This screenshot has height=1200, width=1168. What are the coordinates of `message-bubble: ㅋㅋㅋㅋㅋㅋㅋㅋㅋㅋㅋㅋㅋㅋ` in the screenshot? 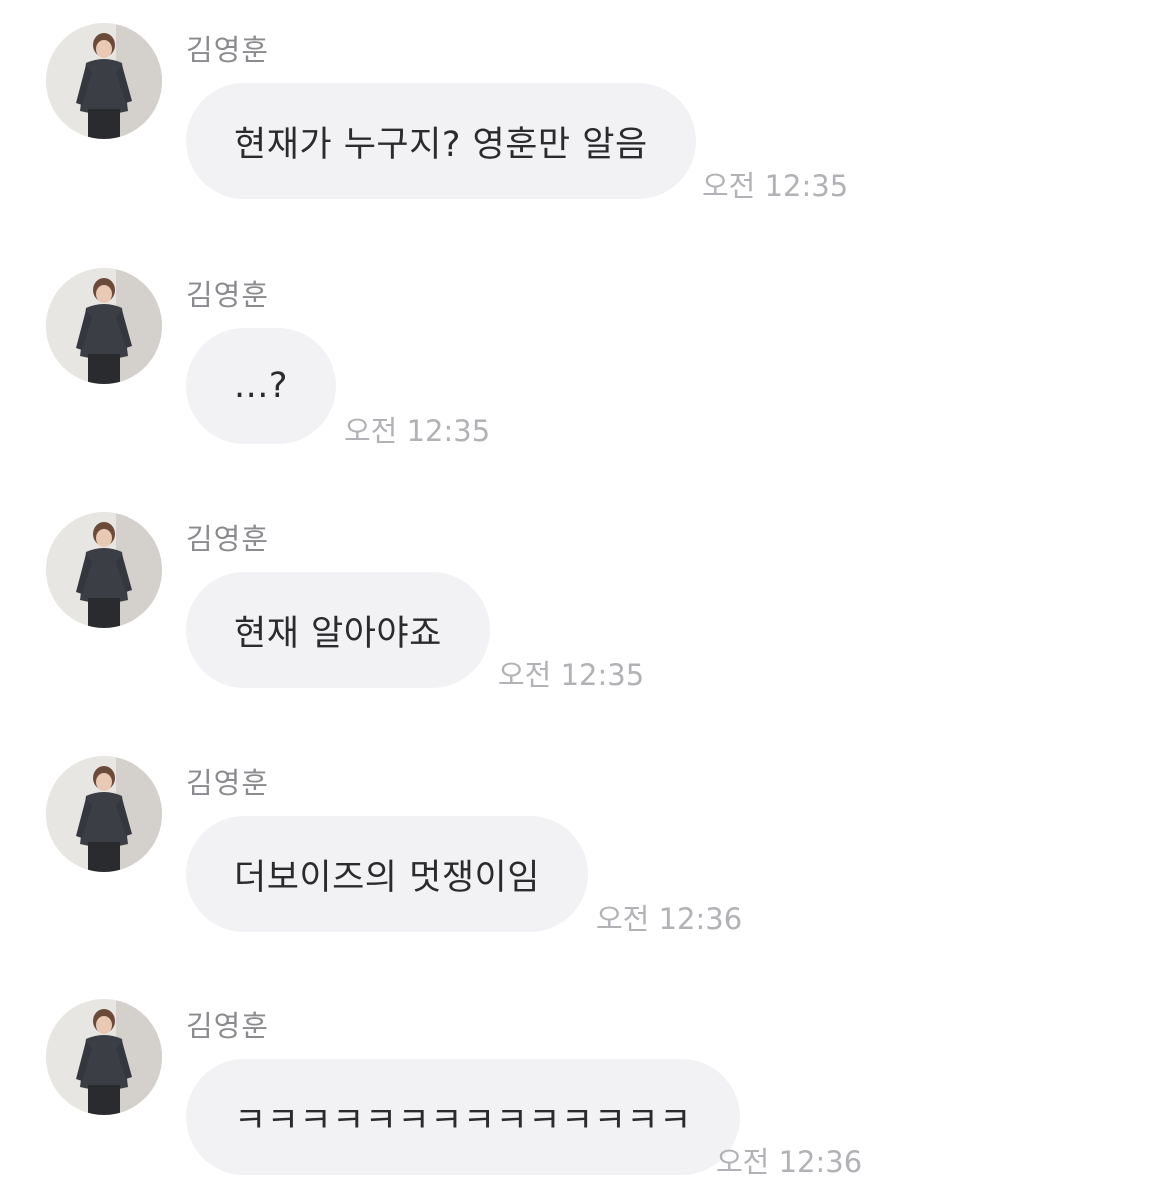 It's located at (463, 1117).